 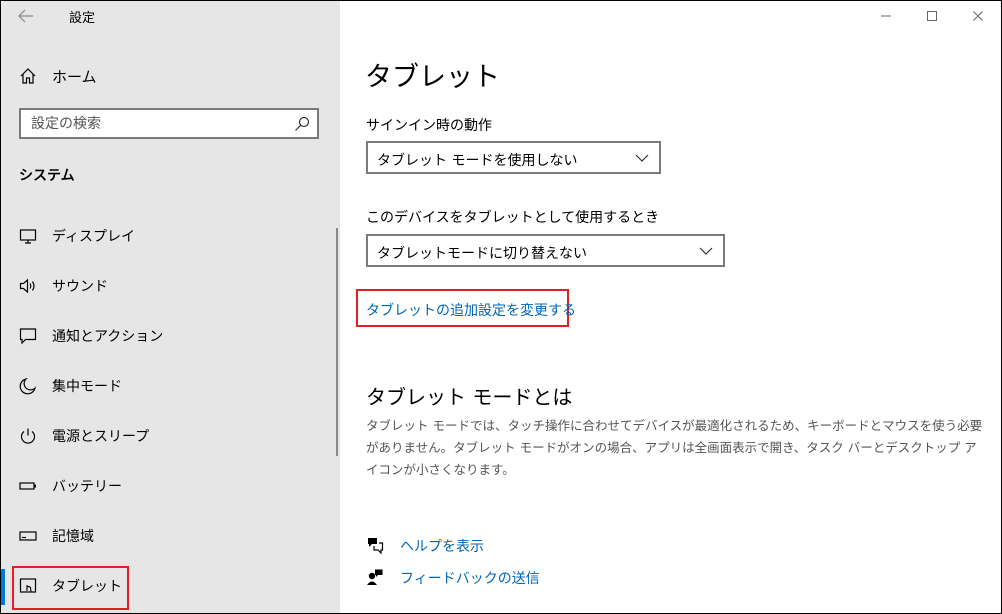 What do you see at coordinates (87, 587) in the screenshot?
I see `sidebar-item-label: タブレット` at bounding box center [87, 587].